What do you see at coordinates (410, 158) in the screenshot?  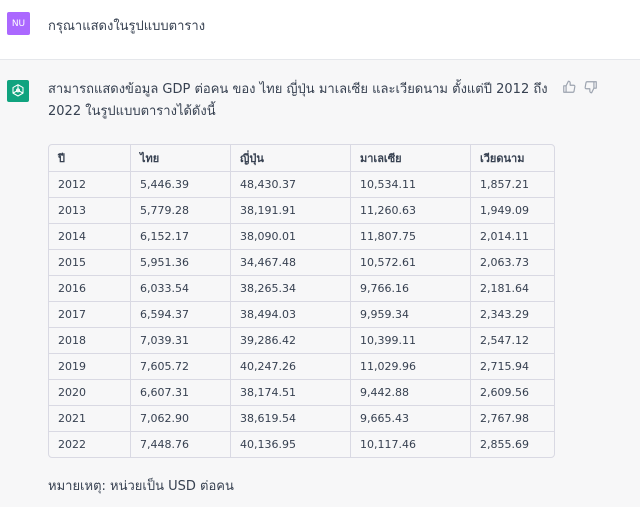 I see `column-header-malaysia: มาเลเซีย` at bounding box center [410, 158].